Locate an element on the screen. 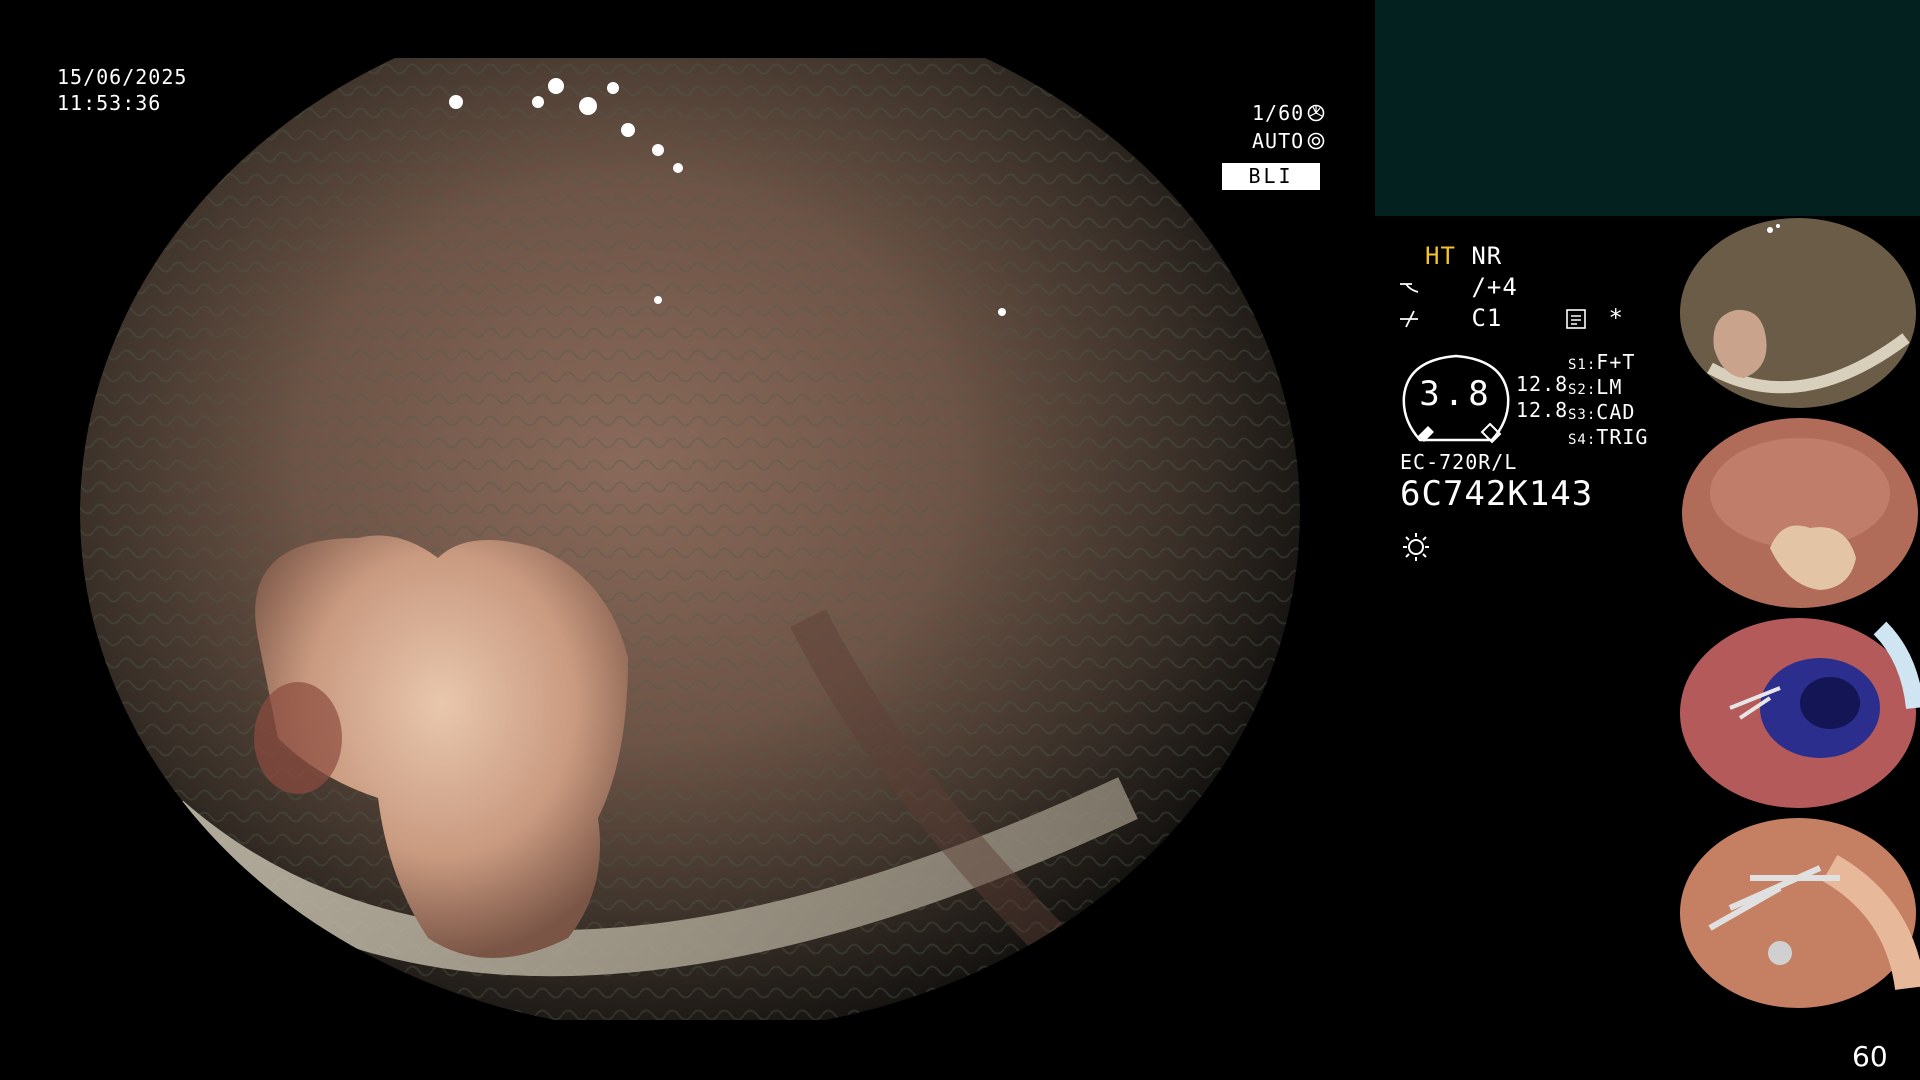  gauge-value: 3.8 is located at coordinates (1456, 394).